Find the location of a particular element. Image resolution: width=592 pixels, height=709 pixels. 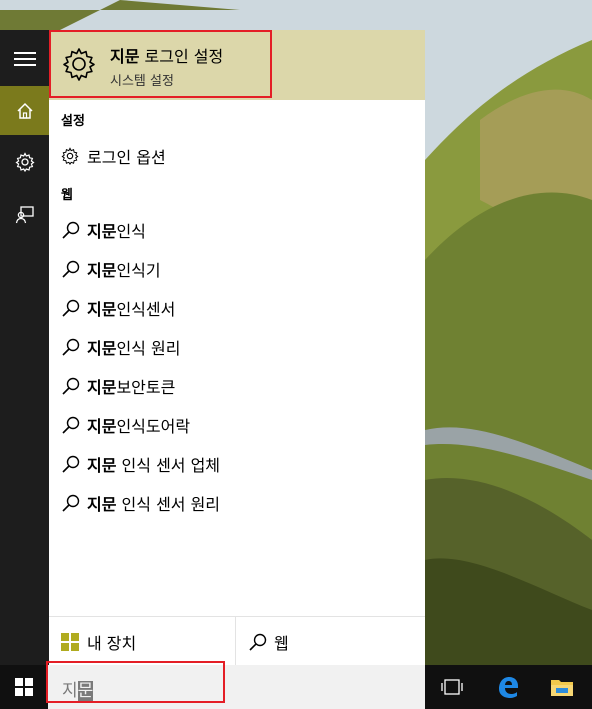

web-suggestion-label: 지문 인식 센서 업체 is located at coordinates (153, 464).